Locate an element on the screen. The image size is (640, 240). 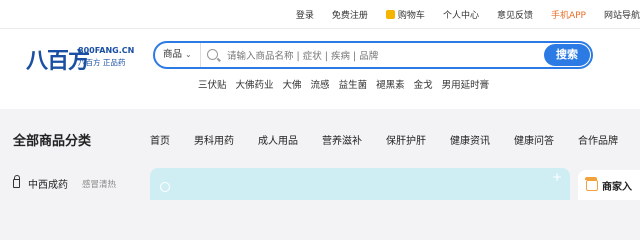
nav-item-health-news: 健康资讯 is located at coordinates (470, 139).